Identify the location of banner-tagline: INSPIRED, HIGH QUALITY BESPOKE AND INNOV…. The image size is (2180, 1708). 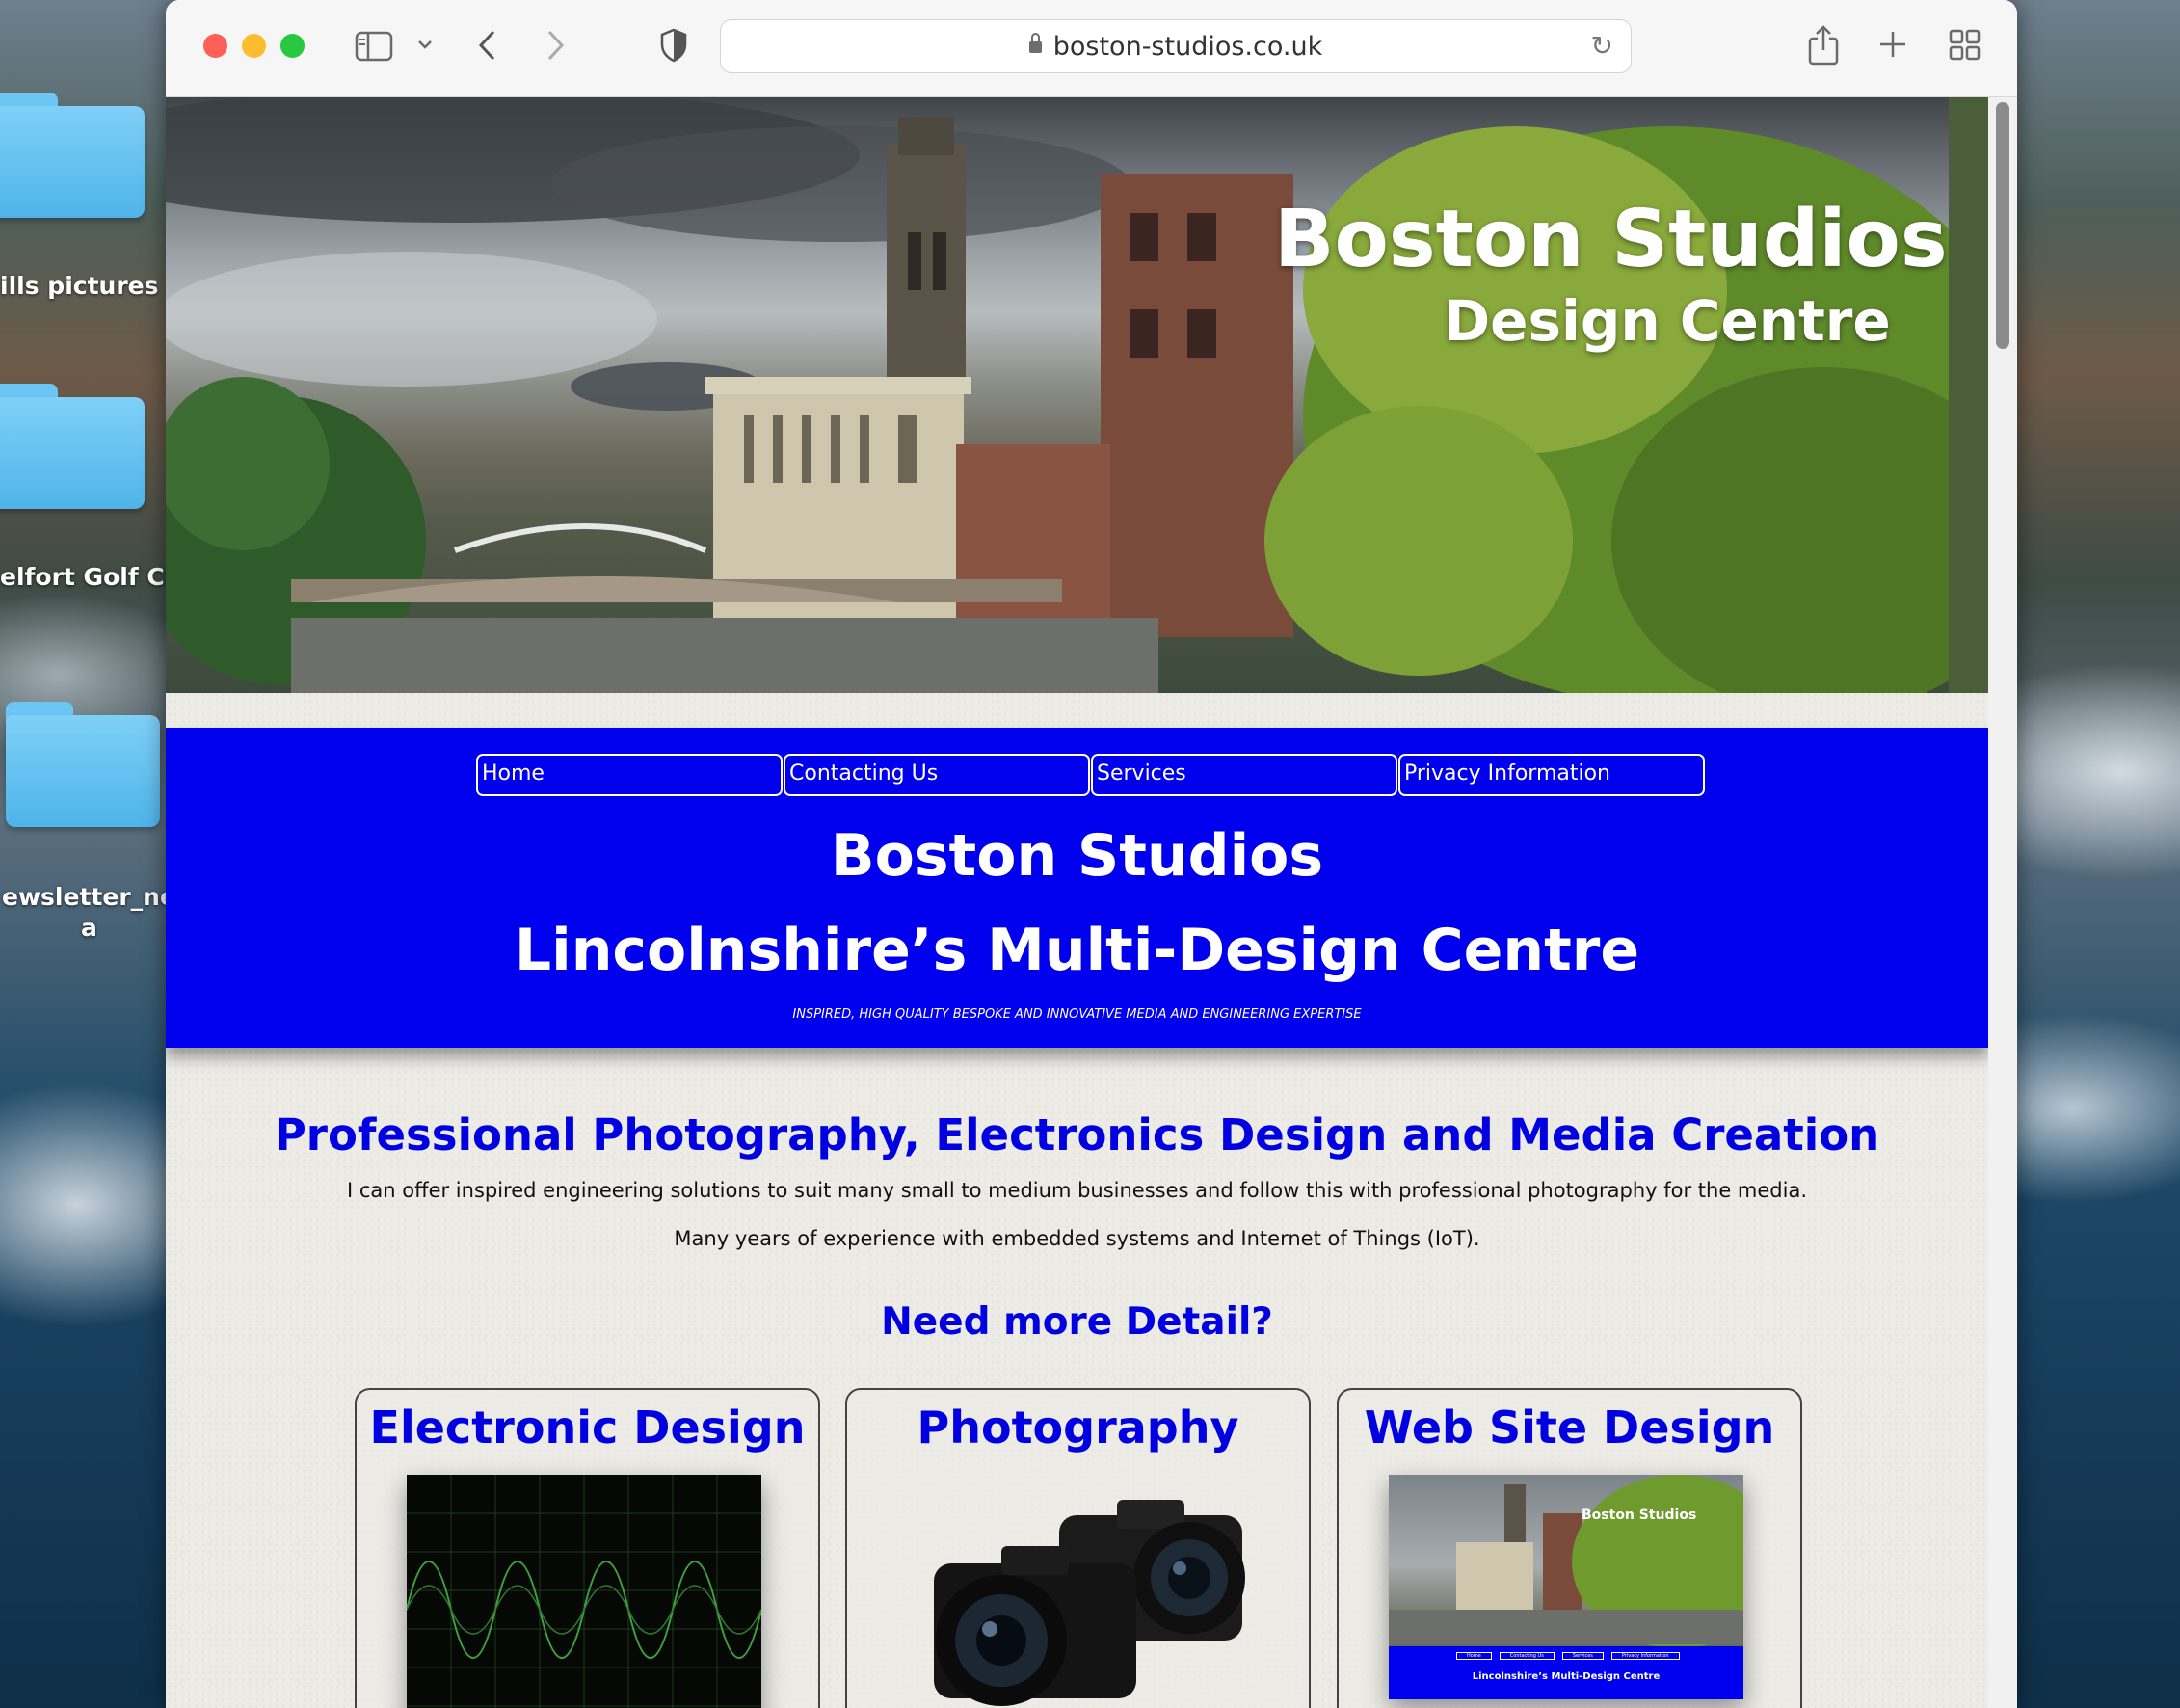
(1077, 1015).